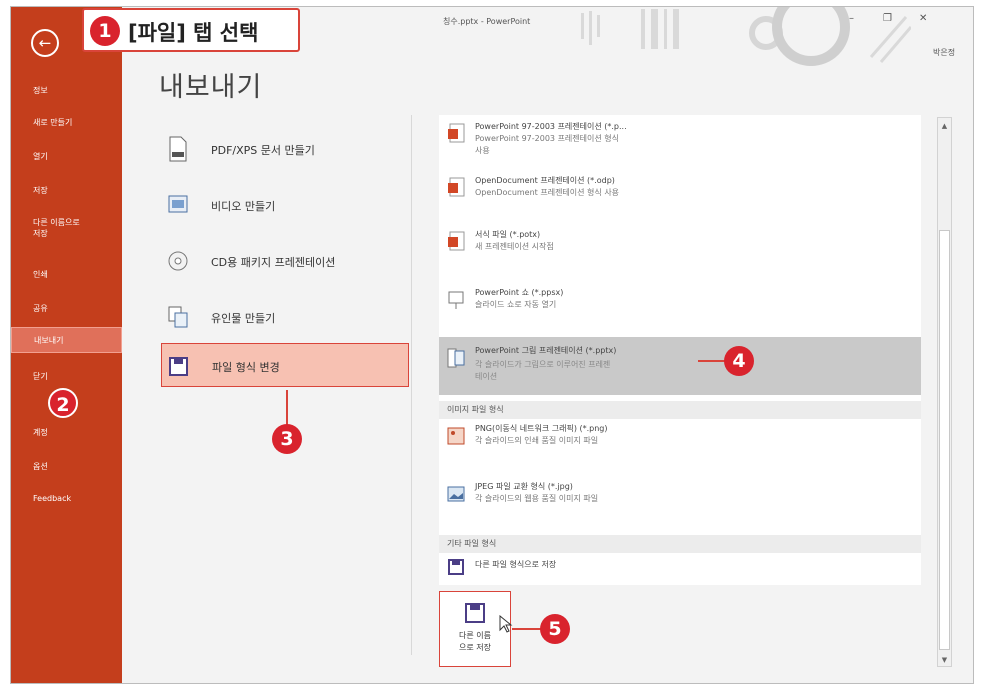 The image size is (981, 687). Describe the element at coordinates (887, 18) in the screenshot. I see `restore-icon: ❐` at that location.